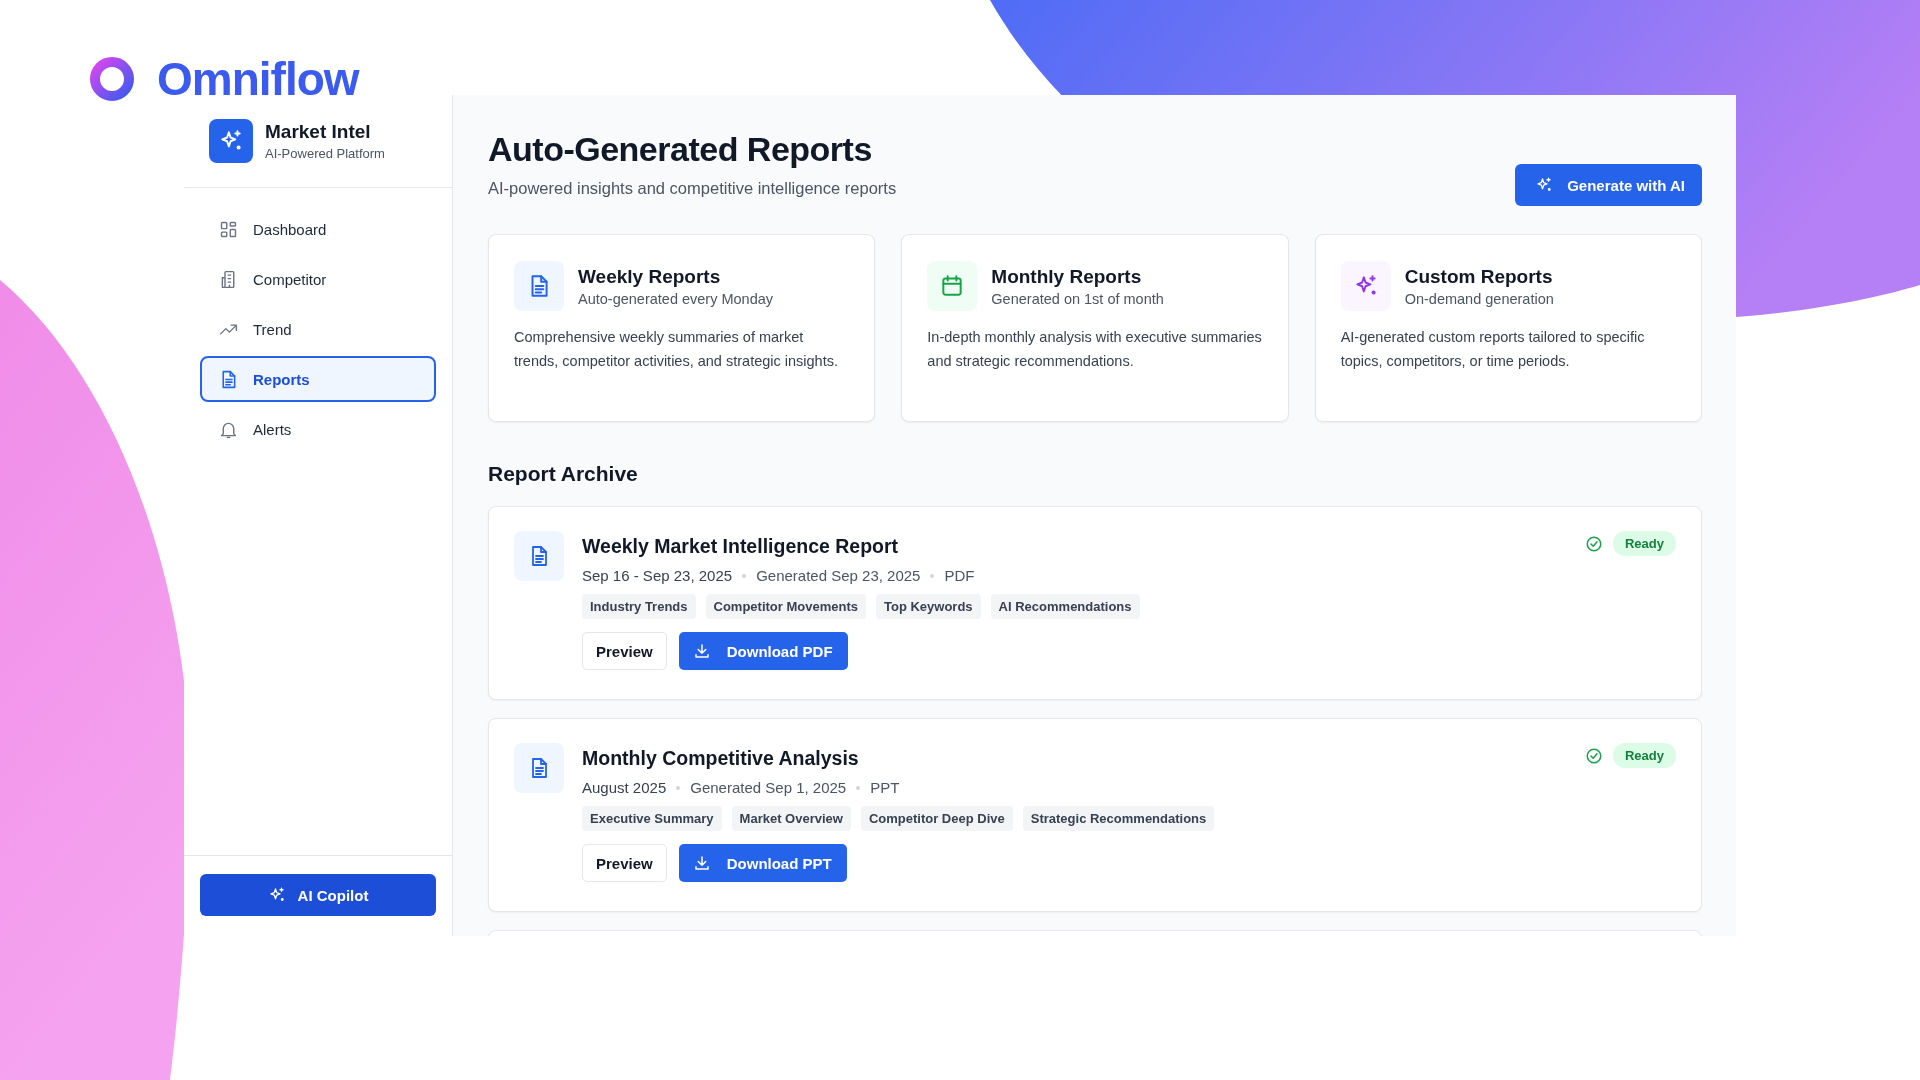 The image size is (1920, 1080). I want to click on report-period: August 2025, so click(624, 787).